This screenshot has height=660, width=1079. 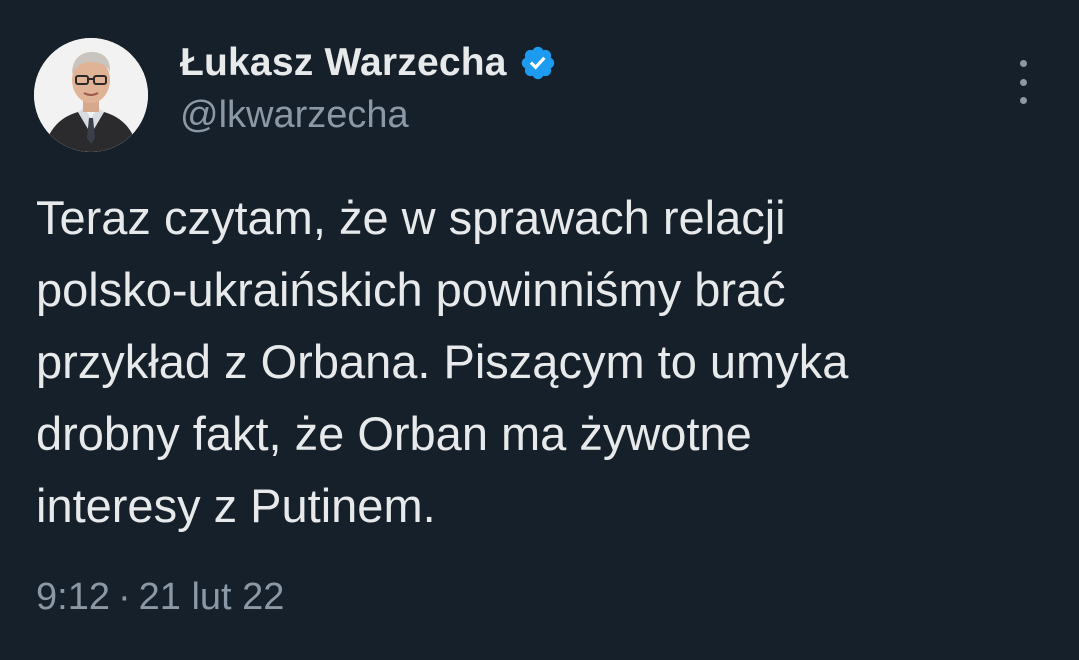 I want to click on author-name-row: Łukasz Warzecha, so click(x=368, y=63).